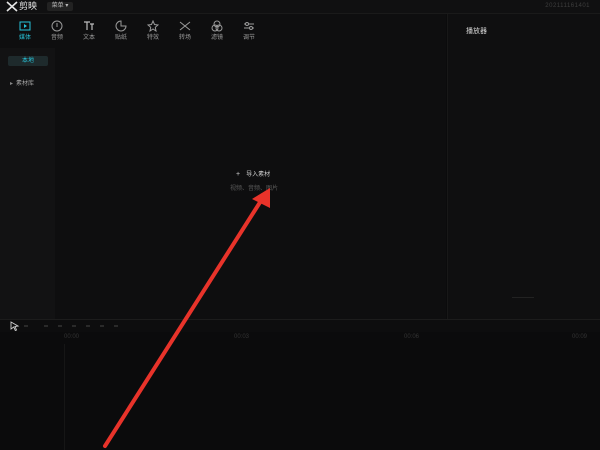 The height and width of the screenshot is (450, 600). I want to click on sticker-icon, so click(121, 26).